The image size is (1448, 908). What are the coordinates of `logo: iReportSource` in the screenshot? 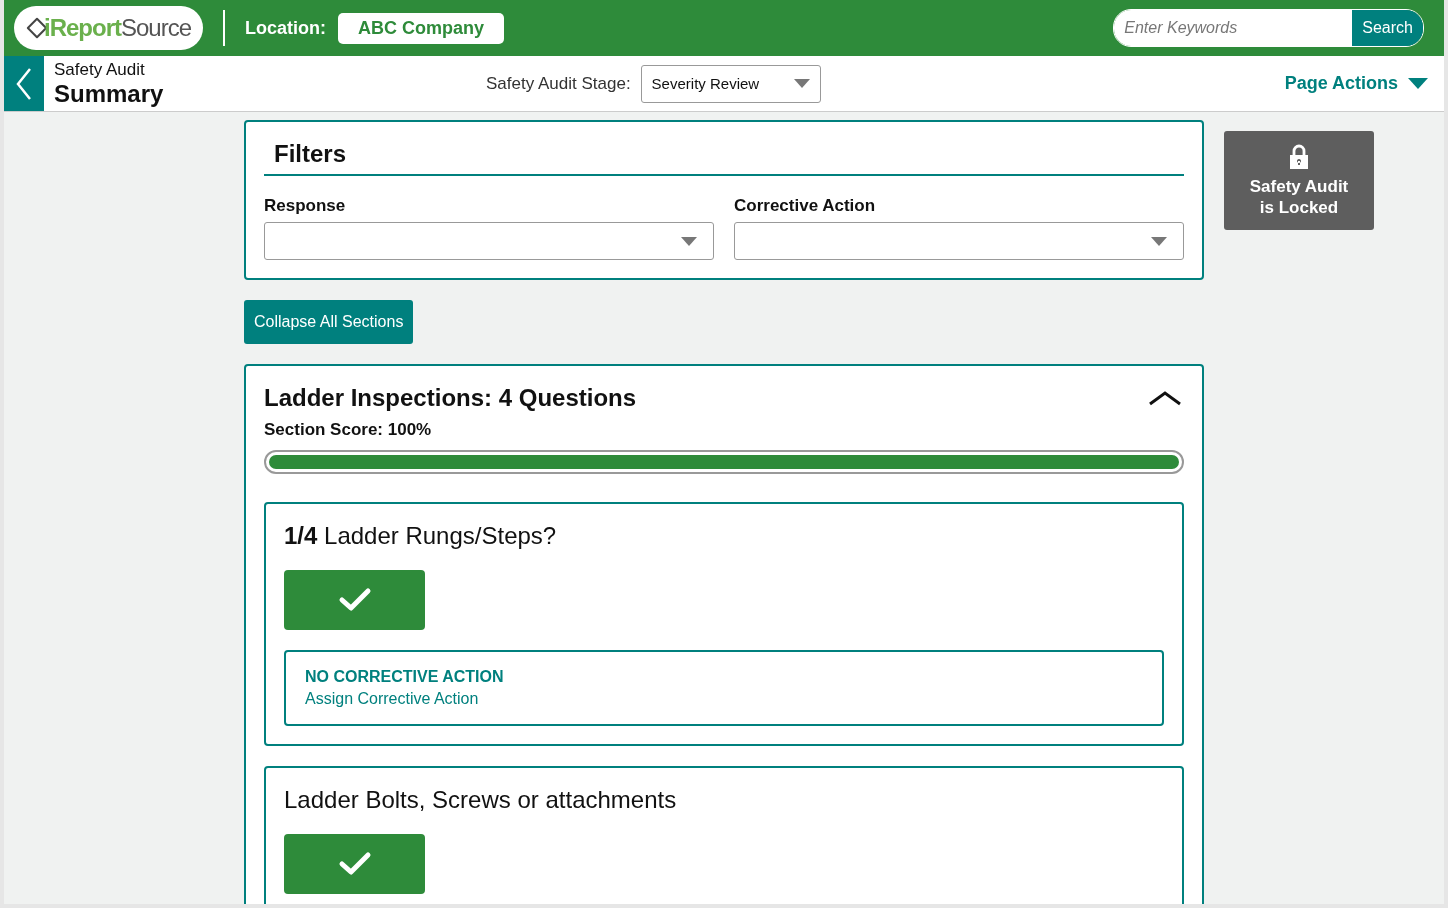 It's located at (109, 28).